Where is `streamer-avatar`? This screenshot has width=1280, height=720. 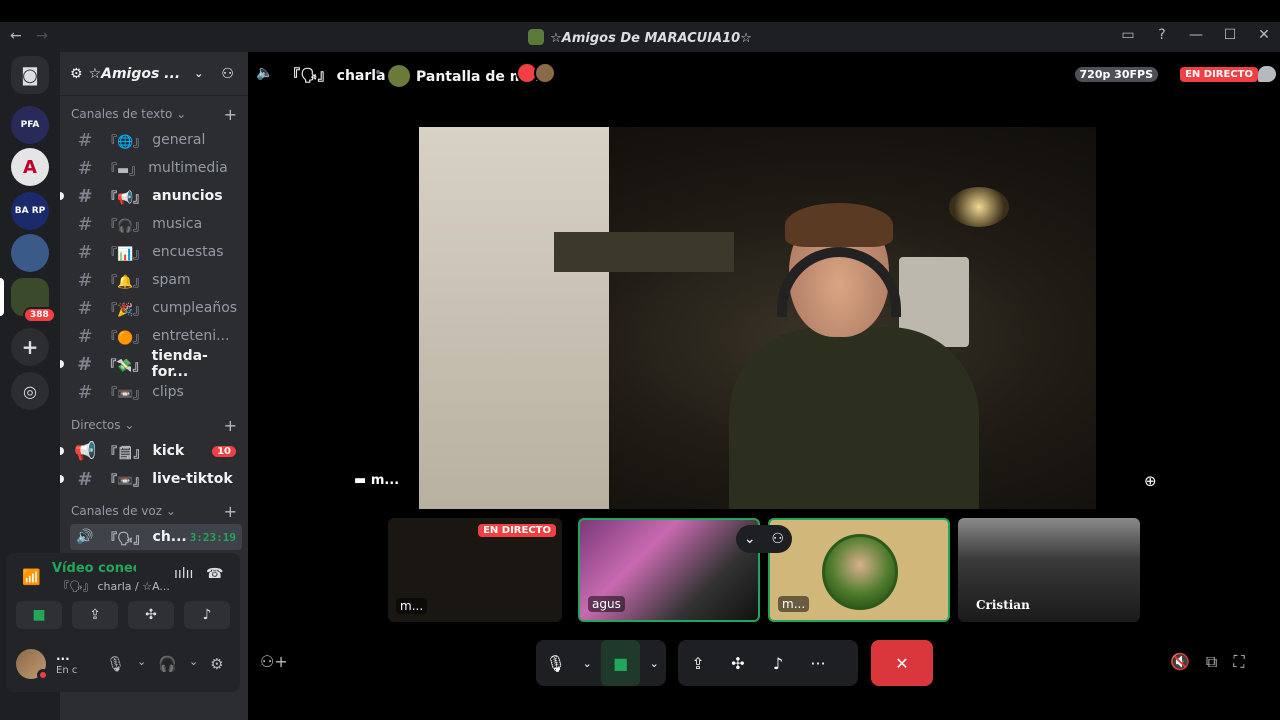 streamer-avatar is located at coordinates (399, 76).